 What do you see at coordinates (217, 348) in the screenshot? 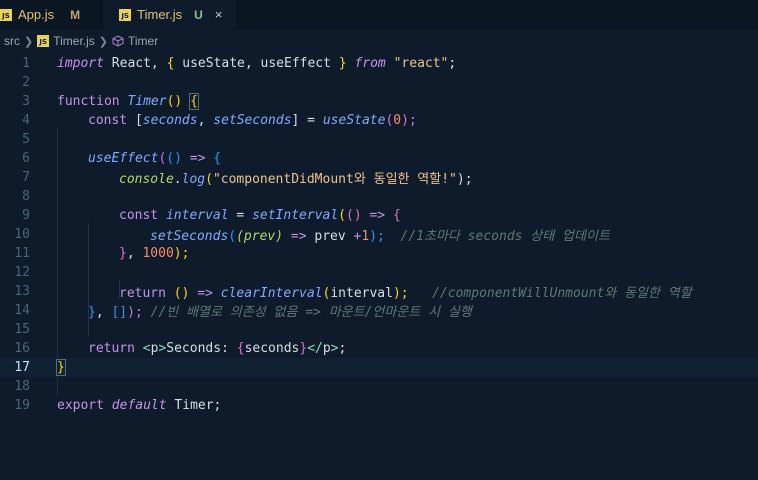
I see `code-text: return <p>Seconds: {seconds}</p>;` at bounding box center [217, 348].